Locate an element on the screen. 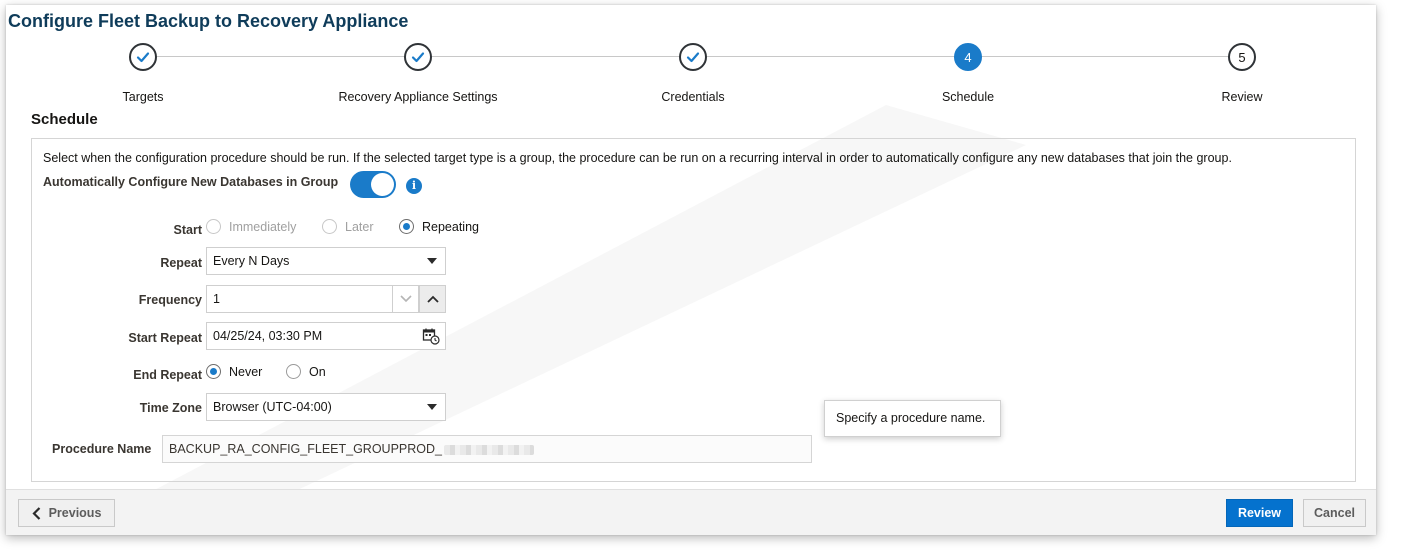 This screenshot has height=557, width=1401. train-stop-credentials: Credentials is located at coordinates (693, 72).